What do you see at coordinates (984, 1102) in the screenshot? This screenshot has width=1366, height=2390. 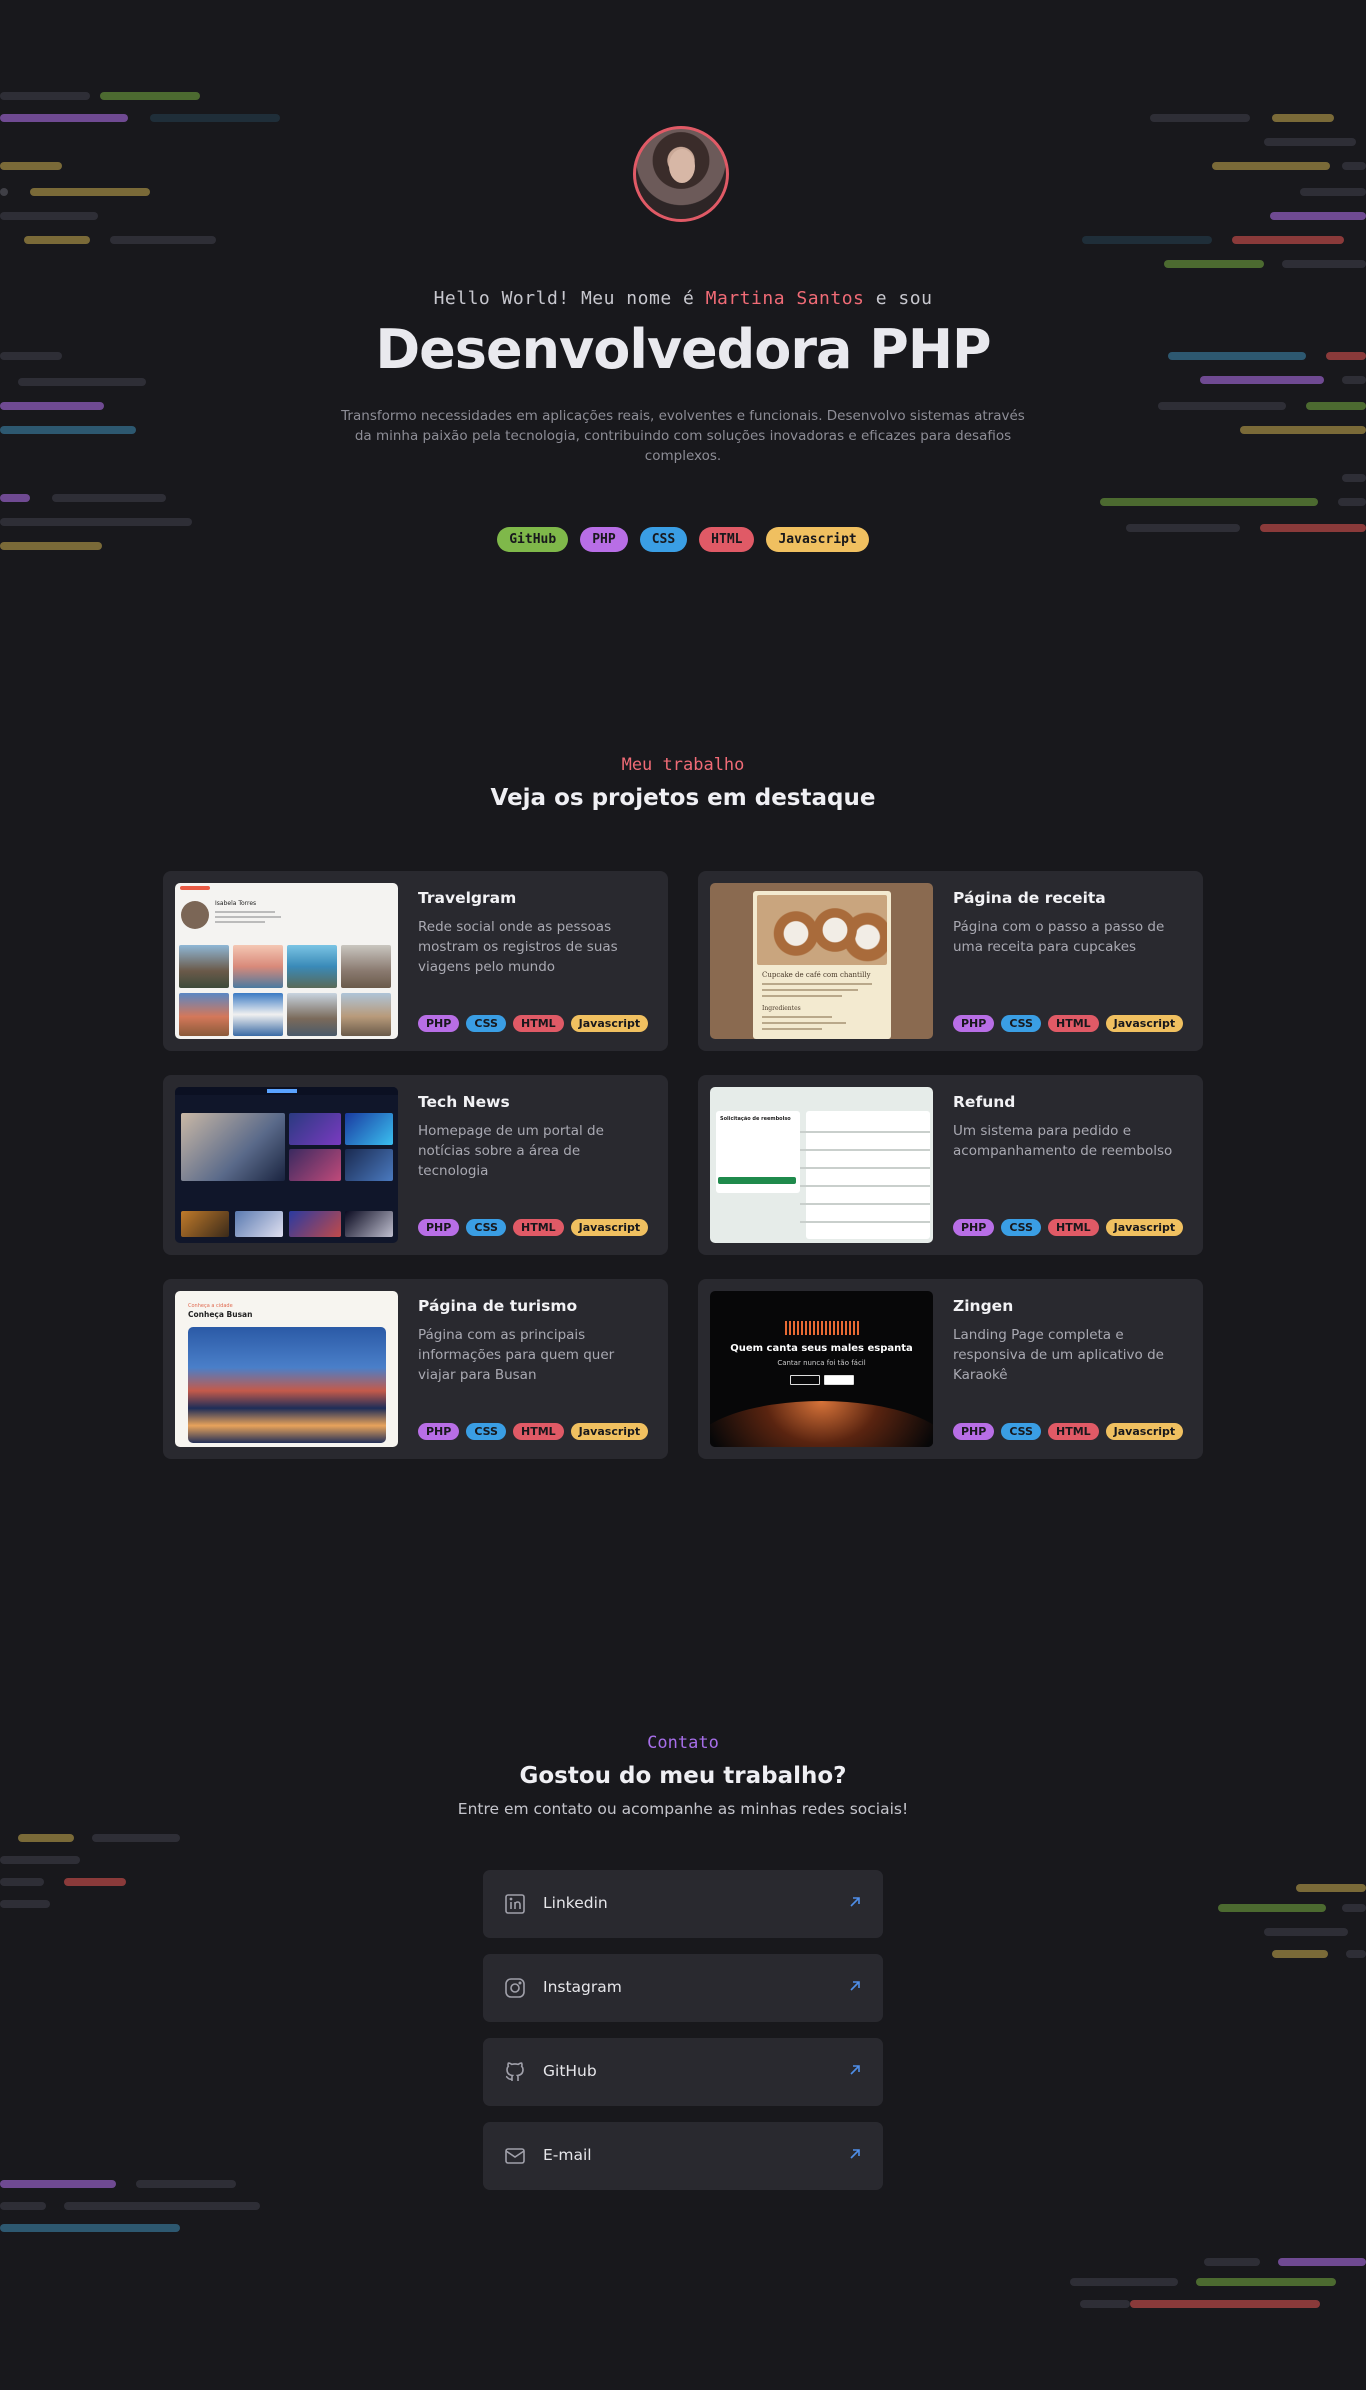 I see `project-title: Refund` at bounding box center [984, 1102].